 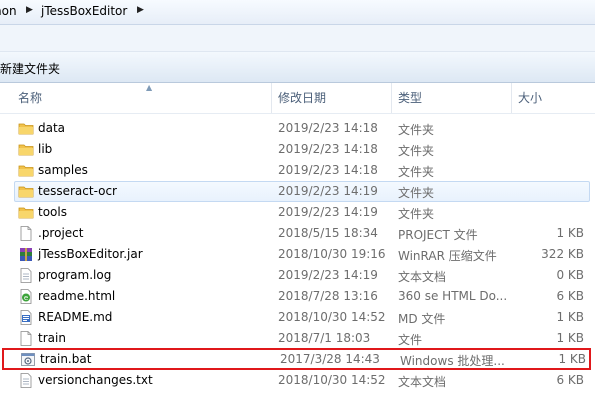 I want to click on file-type: MD 文件, so click(x=422, y=319).